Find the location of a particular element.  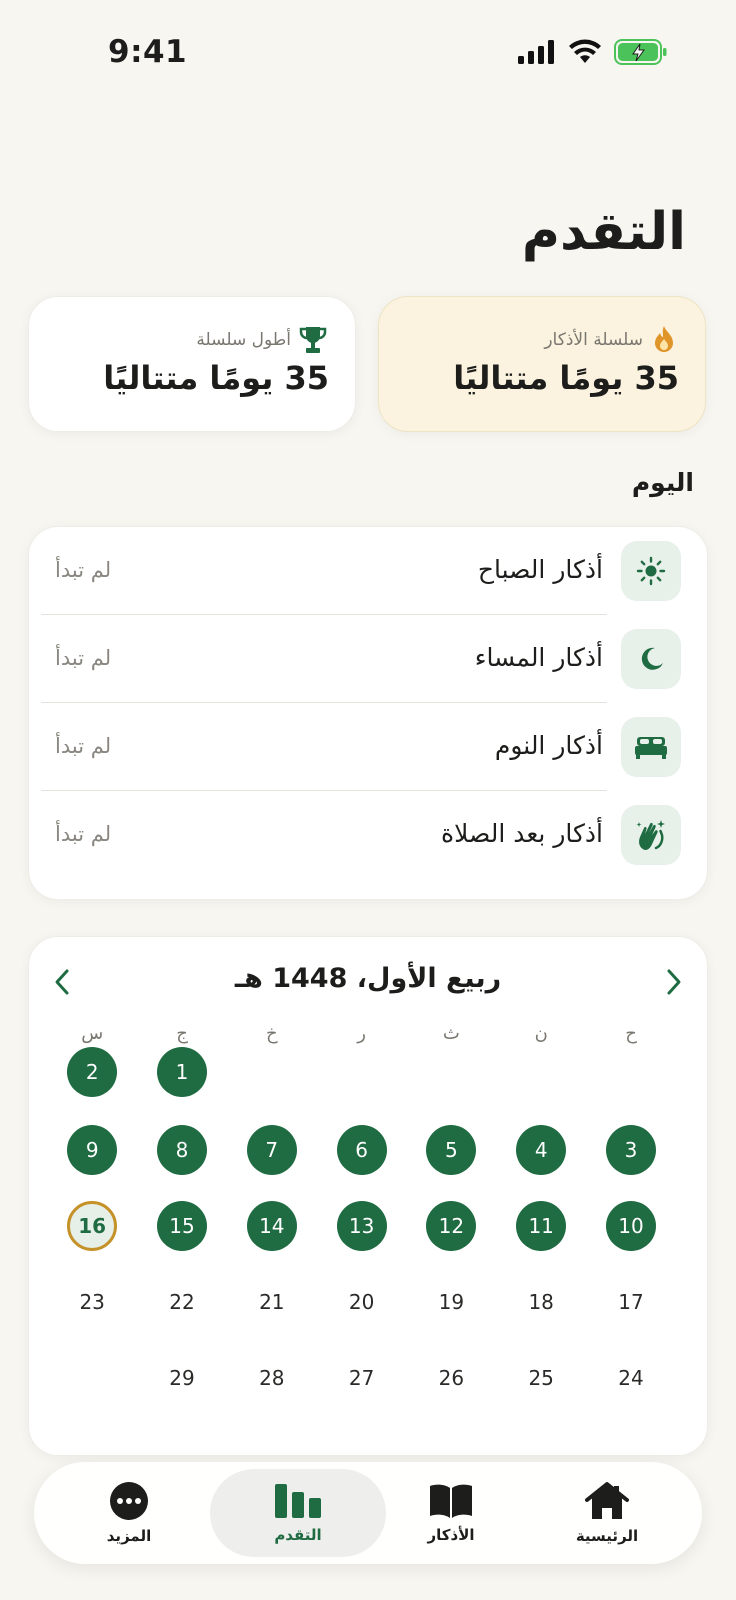

next-month-button is located at coordinates (674, 982).